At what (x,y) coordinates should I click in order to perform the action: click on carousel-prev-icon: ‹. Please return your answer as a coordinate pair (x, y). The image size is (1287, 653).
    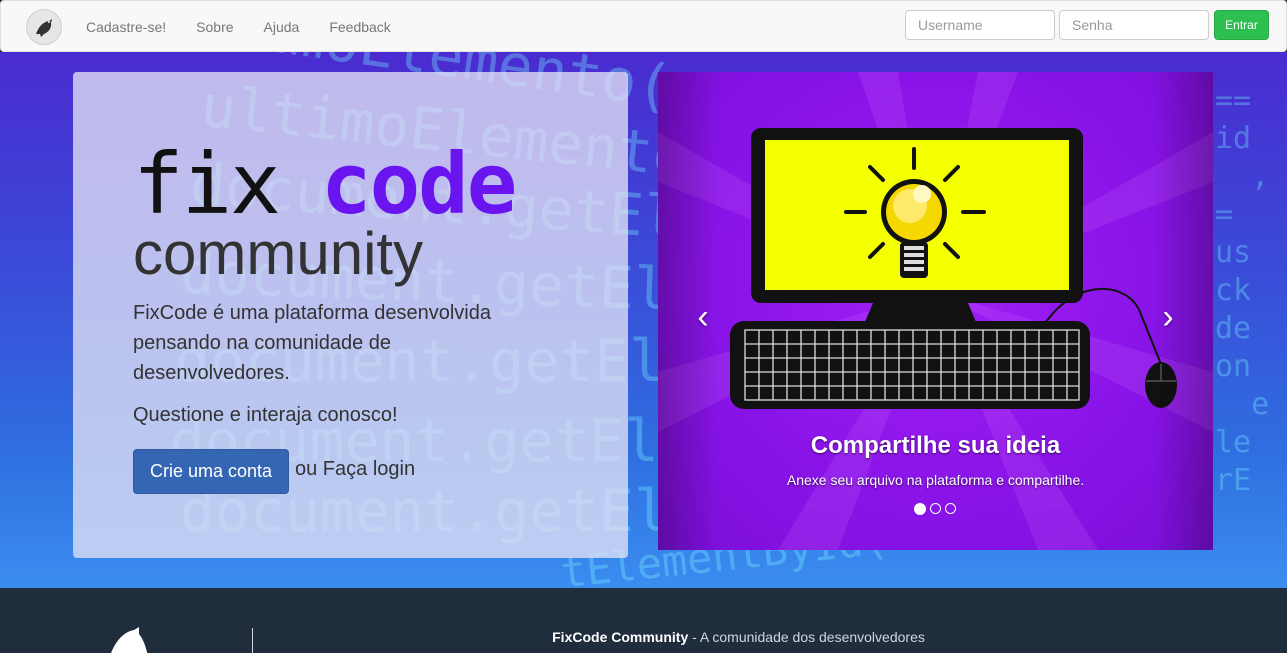
    Looking at the image, I should click on (703, 317).